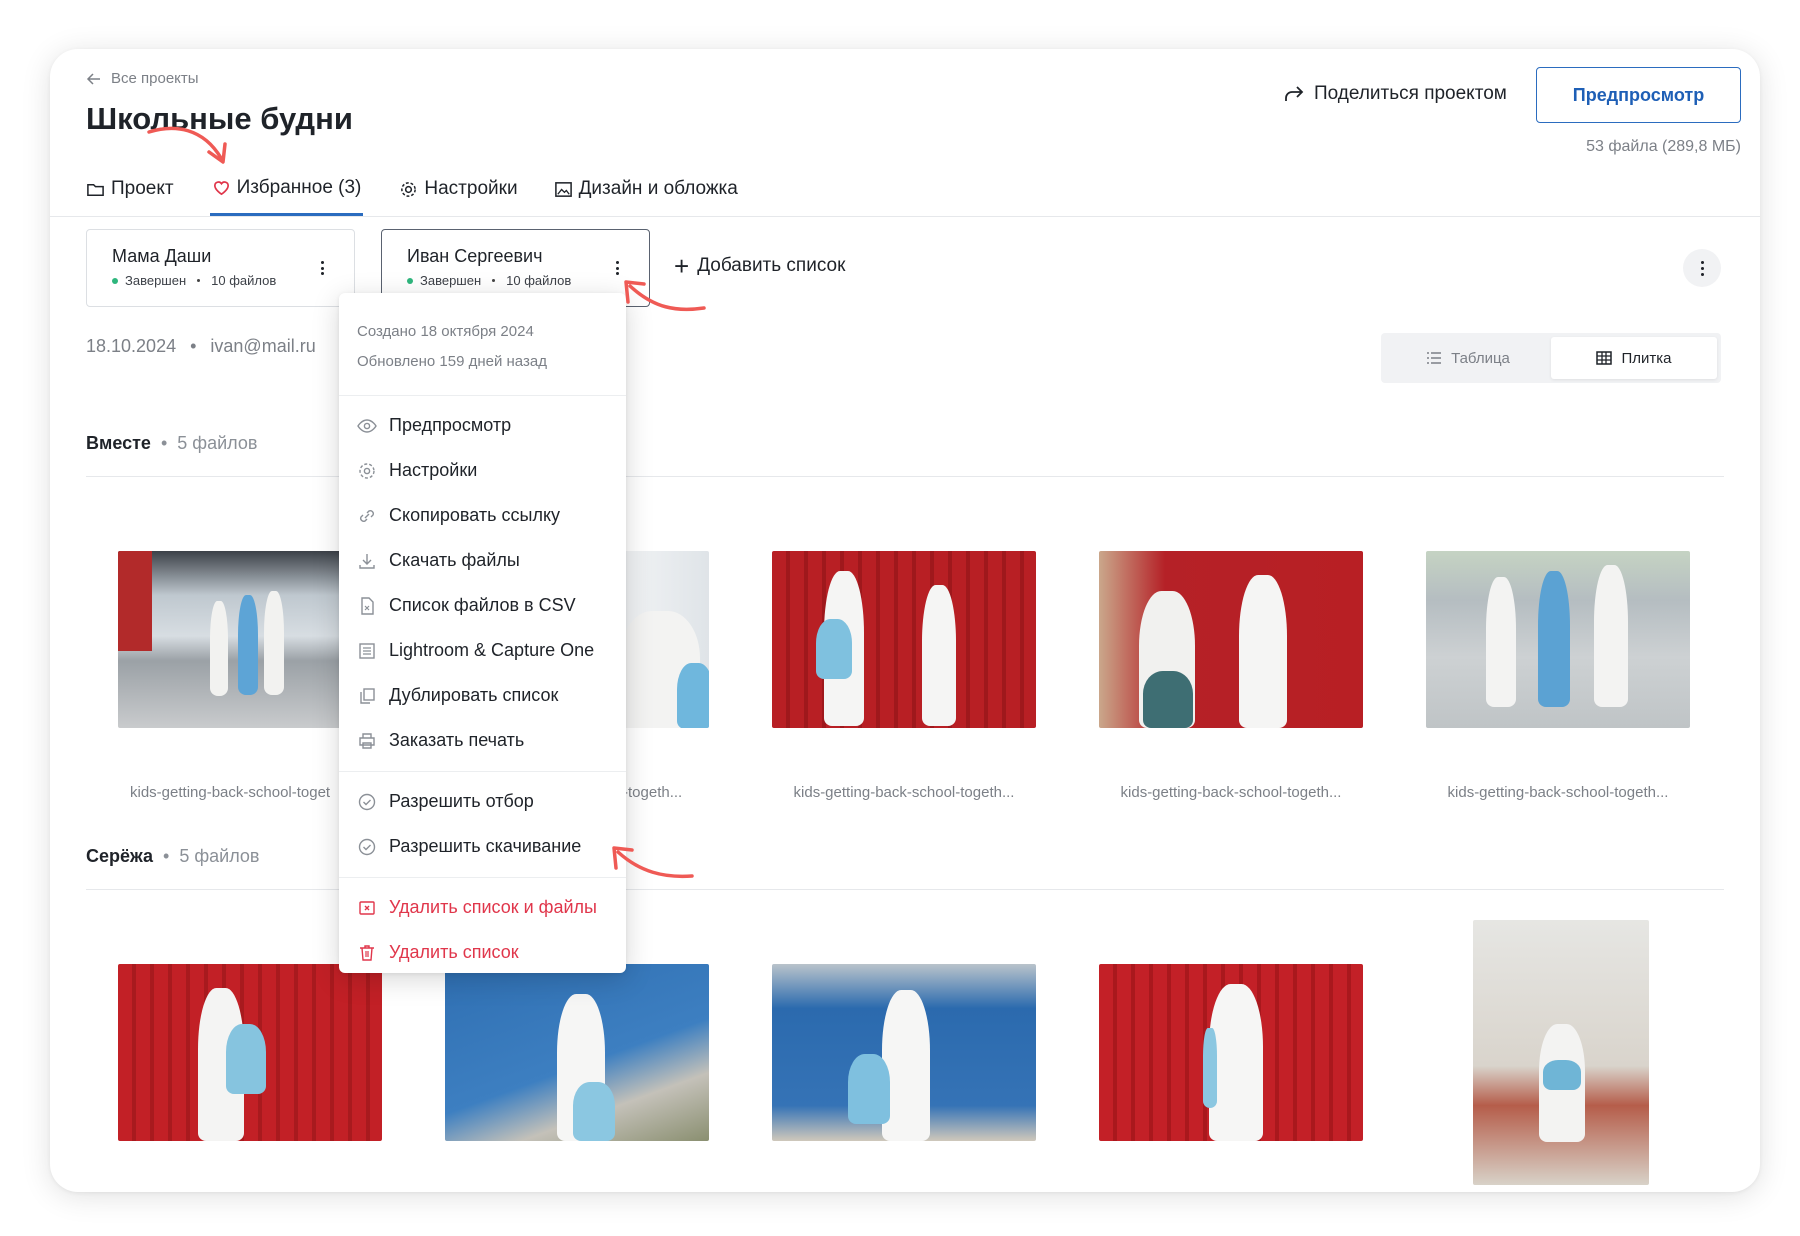 This screenshot has width=1800, height=1236. What do you see at coordinates (482, 560) in the screenshot?
I see `menu-item-download: Скачать файлы` at bounding box center [482, 560].